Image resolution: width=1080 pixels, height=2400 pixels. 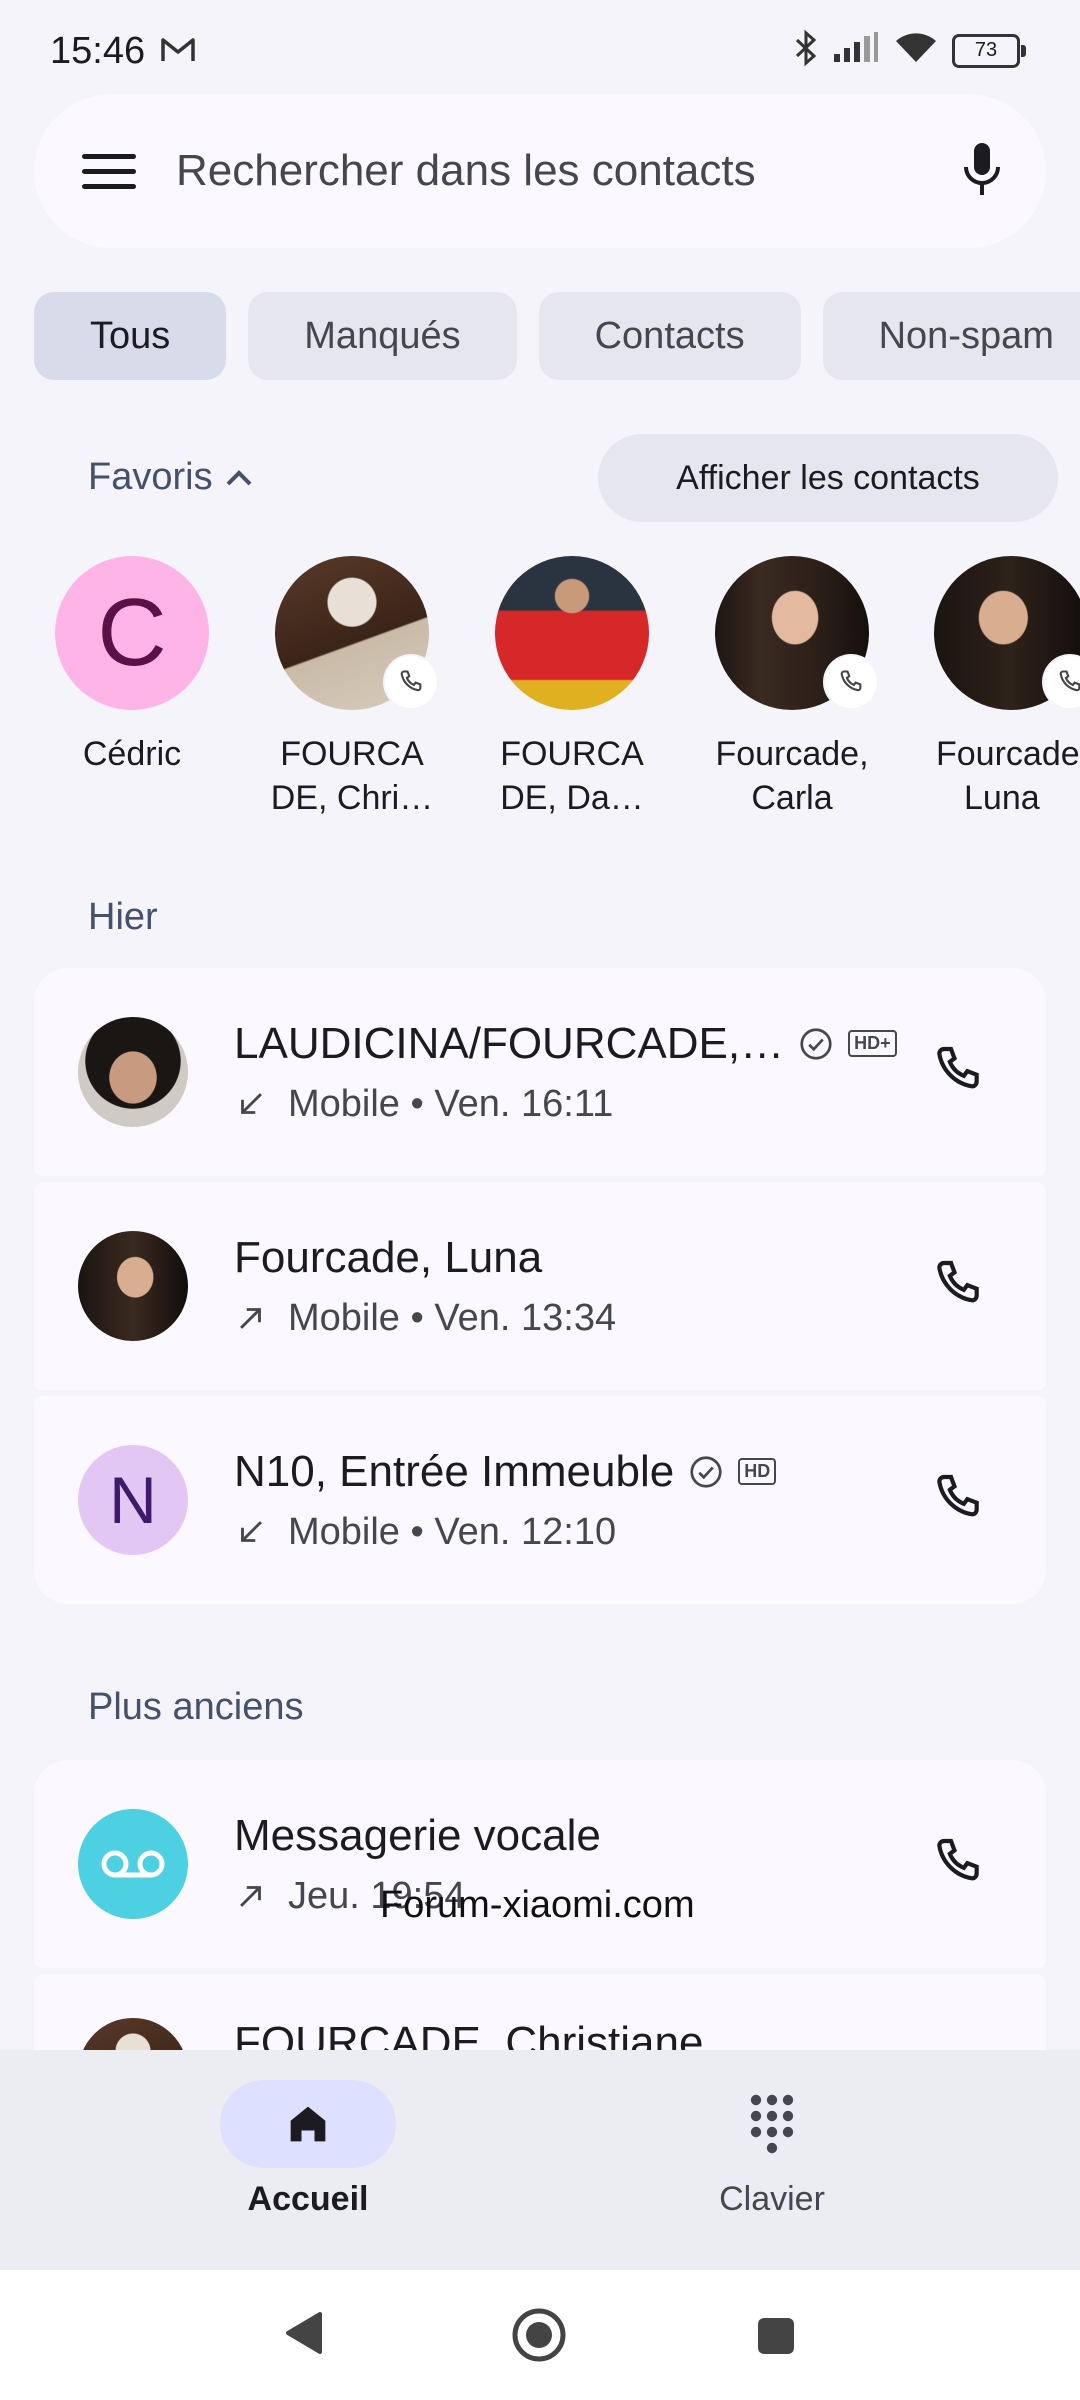 I want to click on favorite-contact: Fourcade Luna, so click(x=991, y=688).